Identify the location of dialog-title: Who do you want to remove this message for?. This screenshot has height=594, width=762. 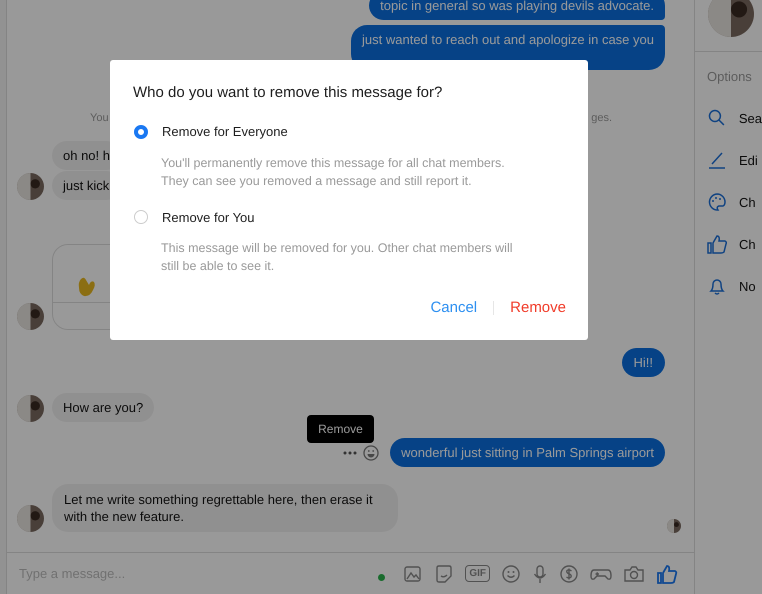
(288, 92).